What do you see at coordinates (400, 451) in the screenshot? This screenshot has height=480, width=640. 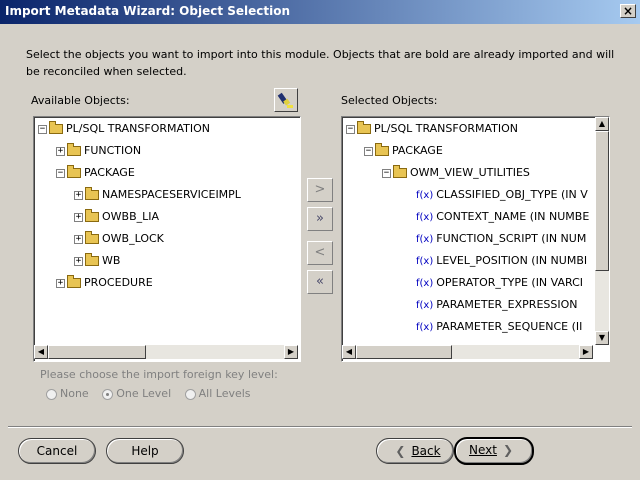 I see `back-chevron-icon: ❮` at bounding box center [400, 451].